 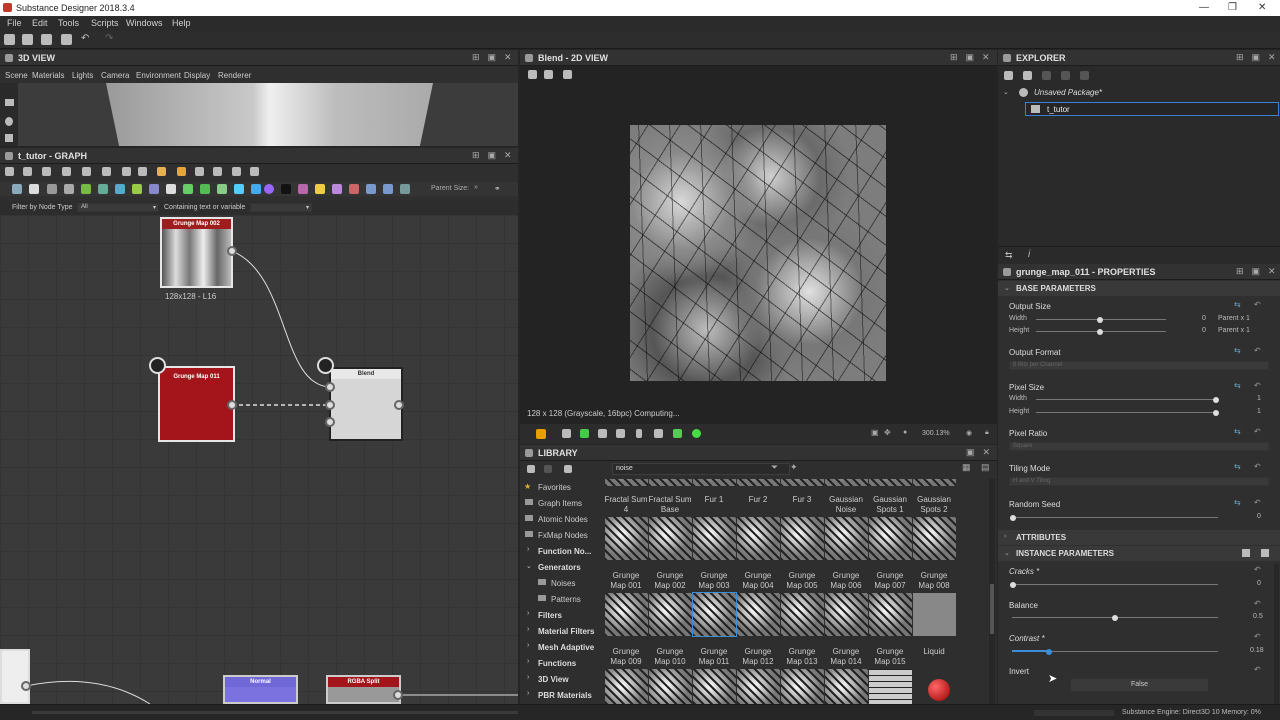 What do you see at coordinates (548, 469) in the screenshot?
I see `refresh-icon` at bounding box center [548, 469].